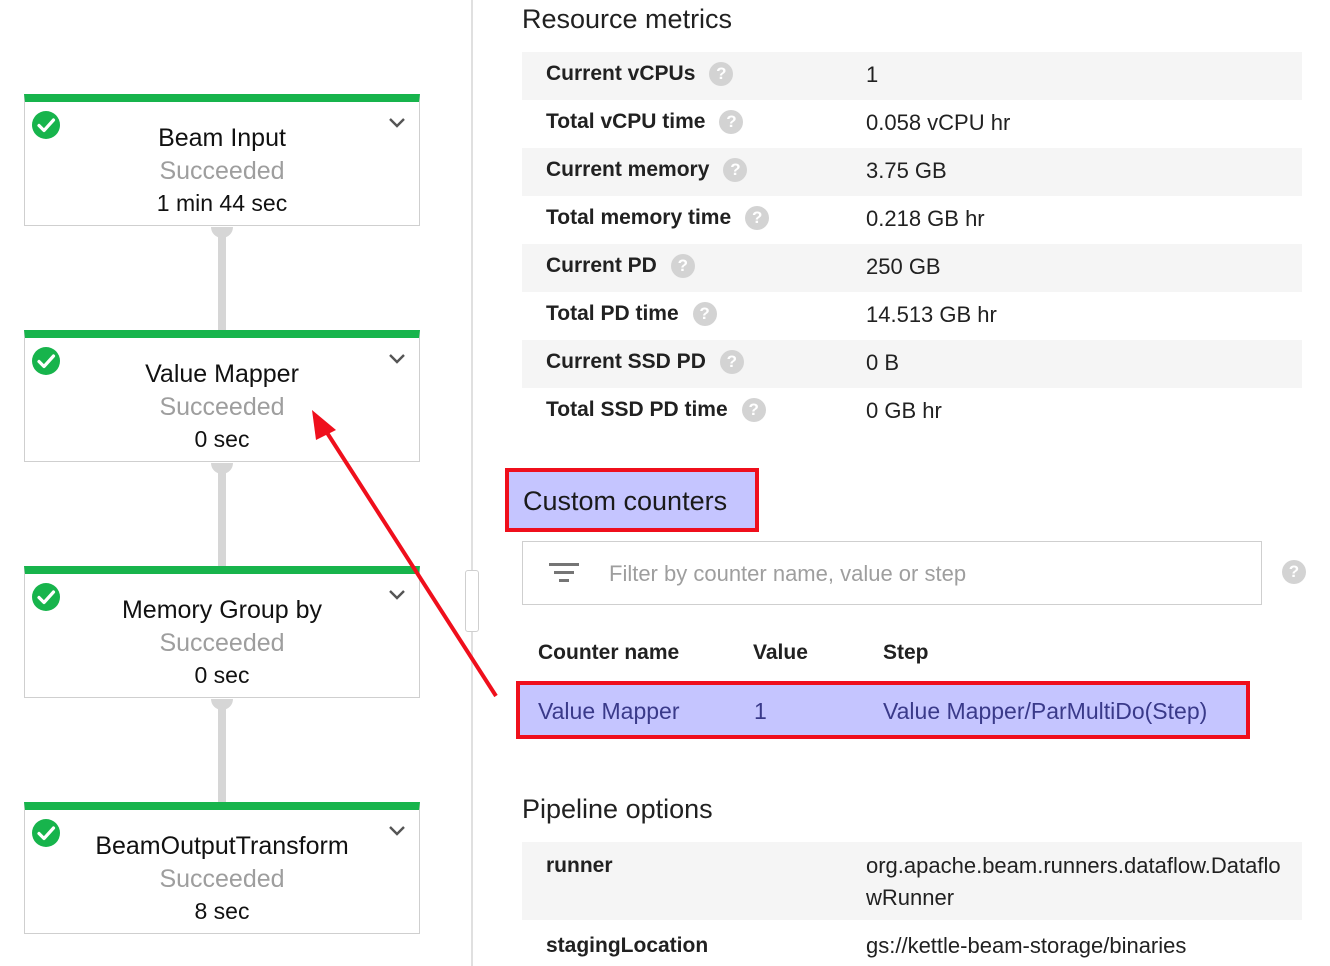 This screenshot has width=1330, height=966. I want to click on metric-label: Current vCPUs, so click(621, 73).